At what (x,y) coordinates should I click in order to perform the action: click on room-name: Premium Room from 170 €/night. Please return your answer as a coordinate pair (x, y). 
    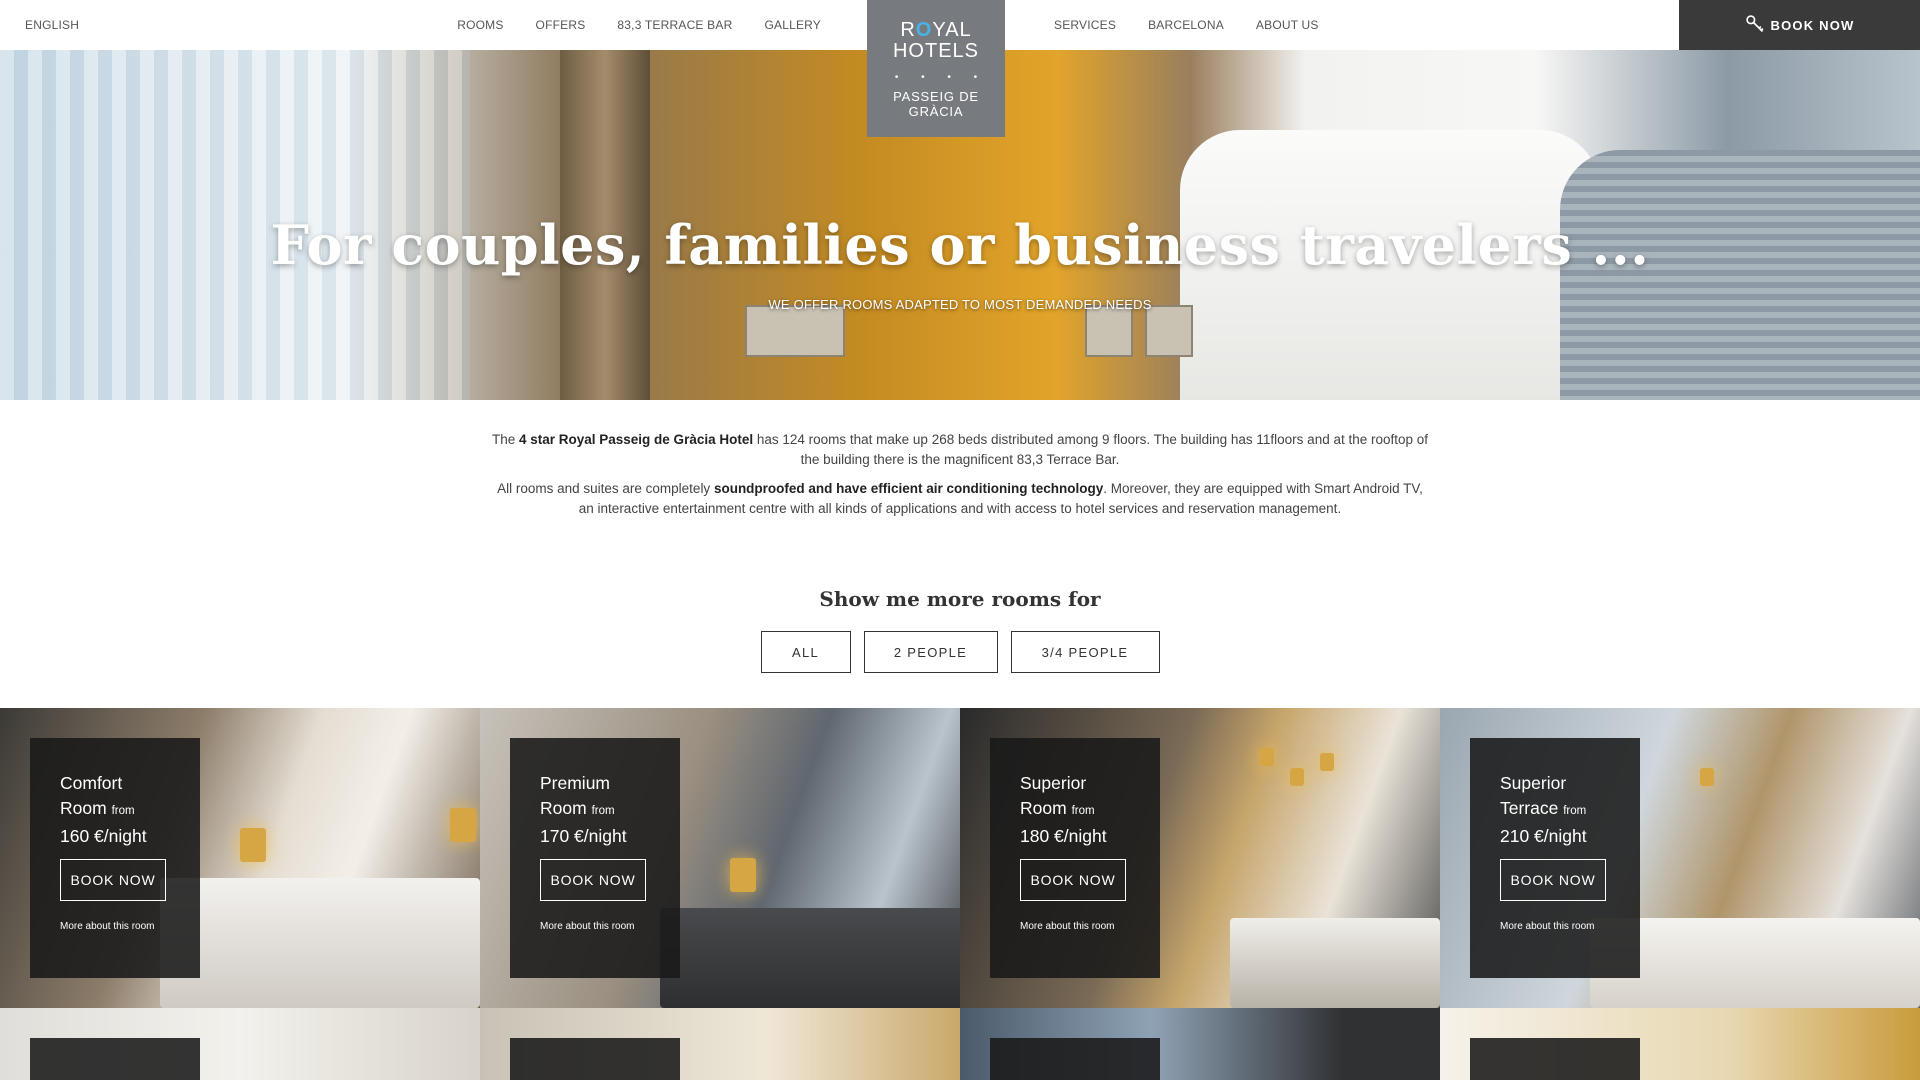
    Looking at the image, I should click on (595, 810).